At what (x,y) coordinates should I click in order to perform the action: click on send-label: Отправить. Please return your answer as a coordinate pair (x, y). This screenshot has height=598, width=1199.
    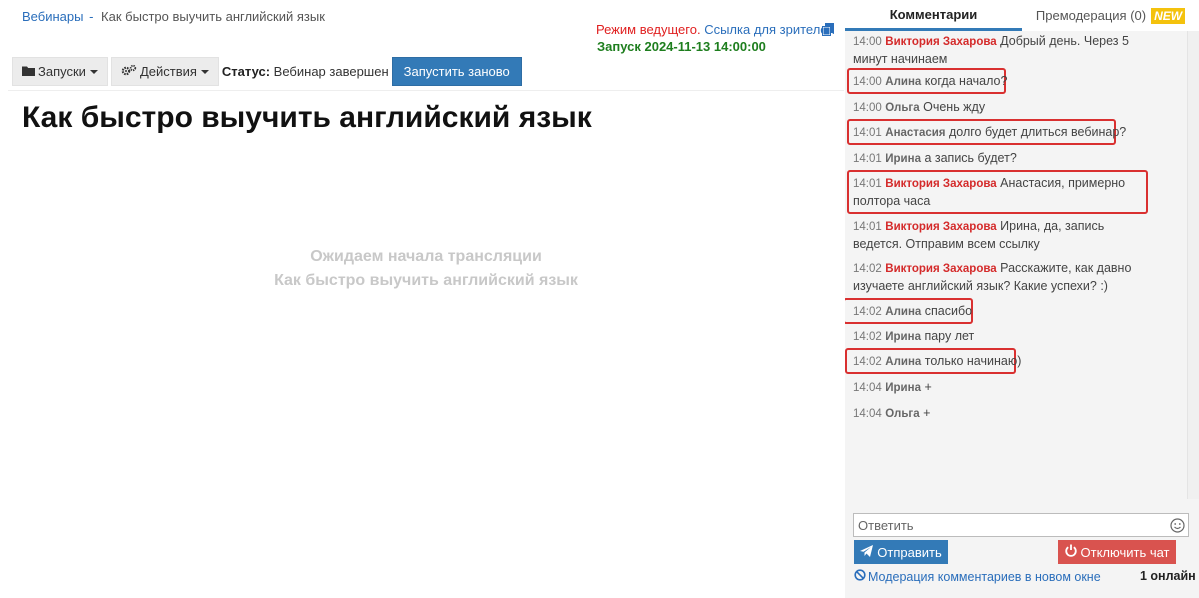
    Looking at the image, I should click on (909, 552).